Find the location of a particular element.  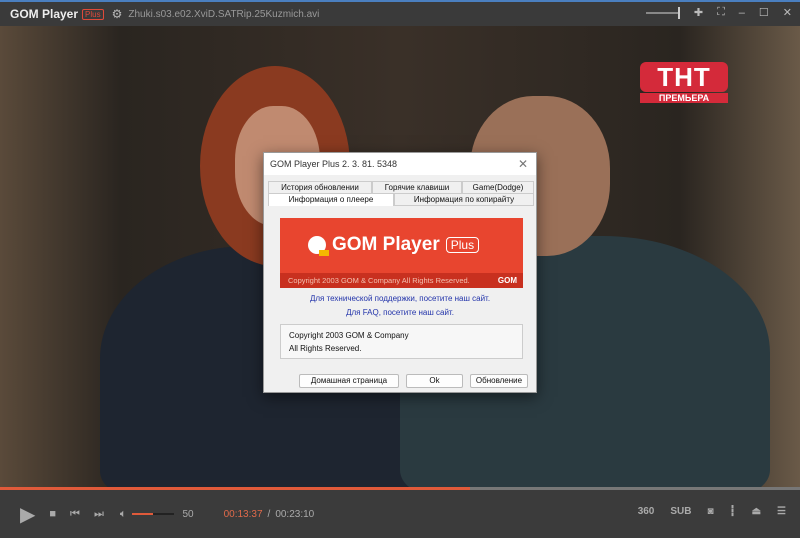

file-name: Zhuki.s03.e02.XviD.SATRip.25Kuzmich.avi is located at coordinates (224, 14).